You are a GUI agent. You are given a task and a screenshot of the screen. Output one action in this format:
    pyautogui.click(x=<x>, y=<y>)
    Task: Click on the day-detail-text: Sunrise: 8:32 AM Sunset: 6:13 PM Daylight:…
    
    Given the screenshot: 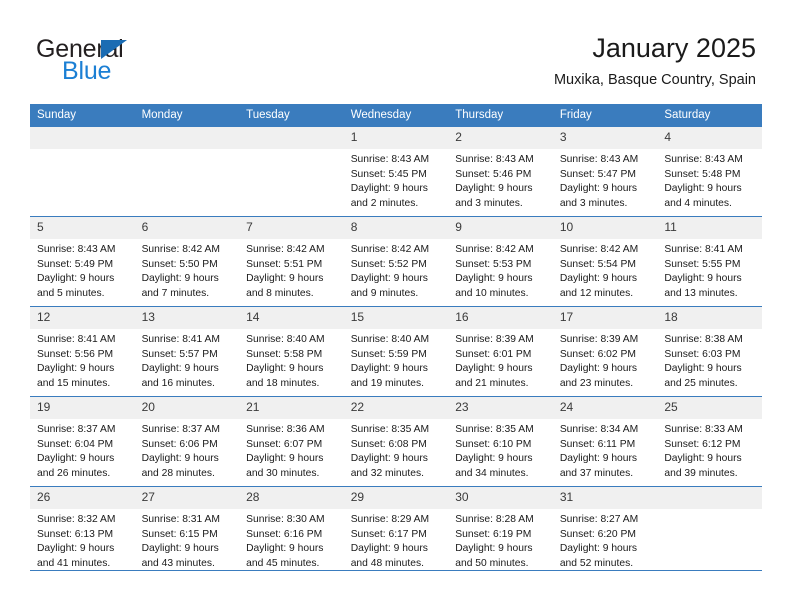 What is the action you would take?
    pyautogui.click(x=82, y=540)
    